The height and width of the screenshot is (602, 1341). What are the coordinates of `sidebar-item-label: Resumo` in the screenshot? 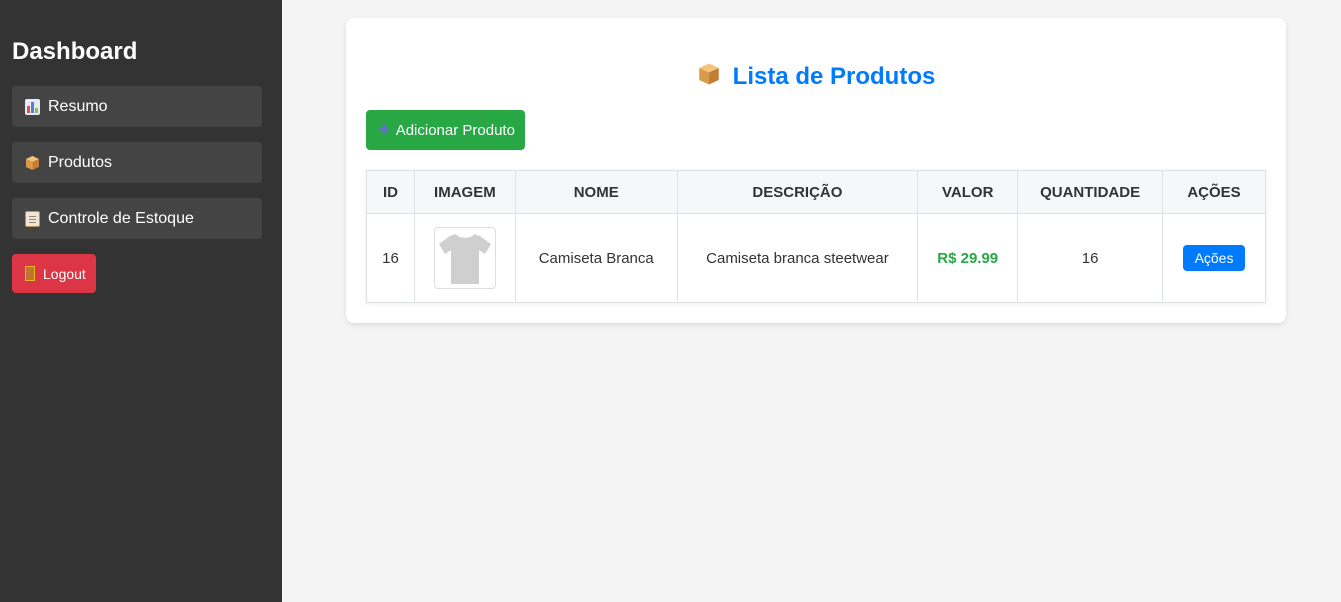 It's located at (78, 106).